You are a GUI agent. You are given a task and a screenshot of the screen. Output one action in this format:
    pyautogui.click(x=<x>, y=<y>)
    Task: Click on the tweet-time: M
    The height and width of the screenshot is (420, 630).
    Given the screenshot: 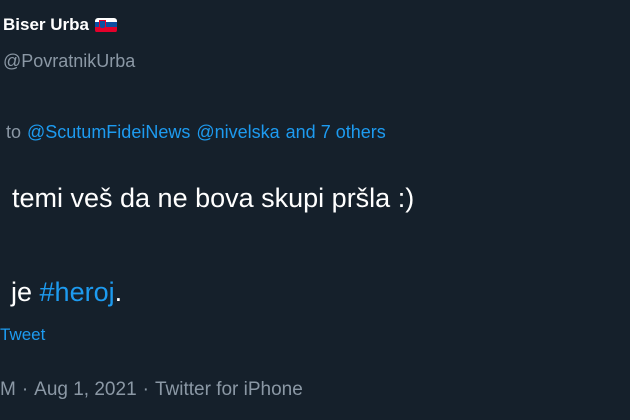 What is the action you would take?
    pyautogui.click(x=8, y=389)
    